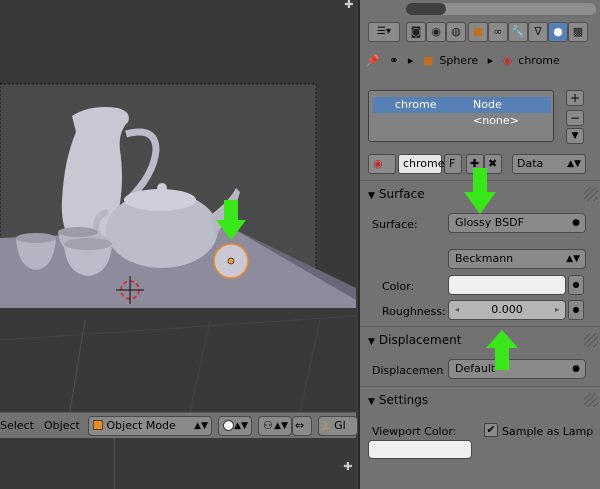  Describe the element at coordinates (480, 400) in the screenshot. I see `settings-panel-header: ▼ Settings` at that location.